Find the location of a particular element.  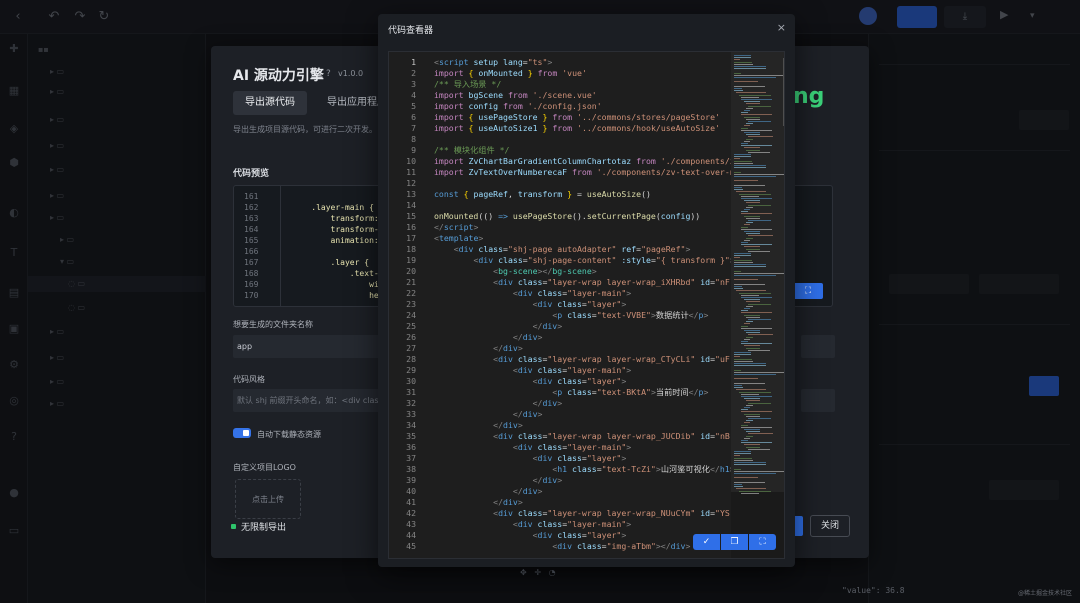

line-number: 2 is located at coordinates (413, 73).